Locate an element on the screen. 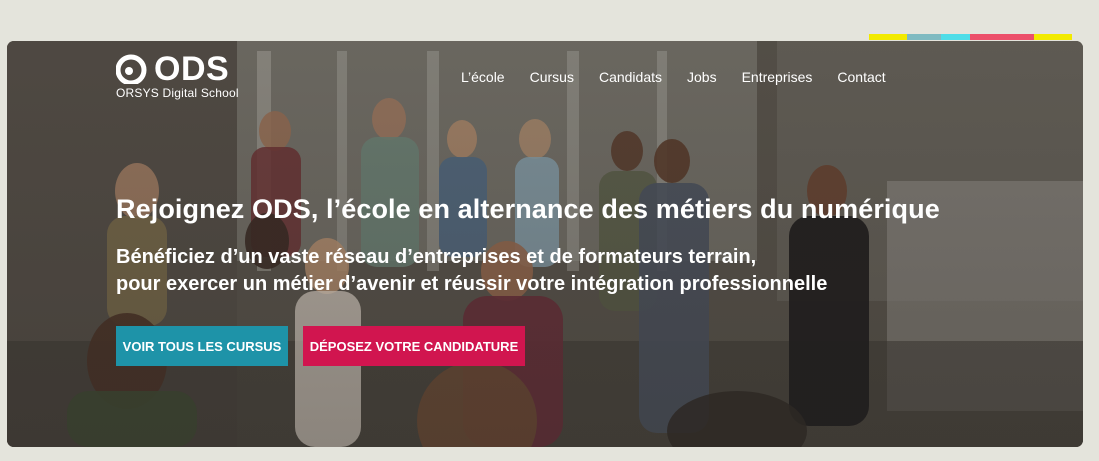 Image resolution: width=1099 pixels, height=461 pixels. brand-color-strip is located at coordinates (970, 37).